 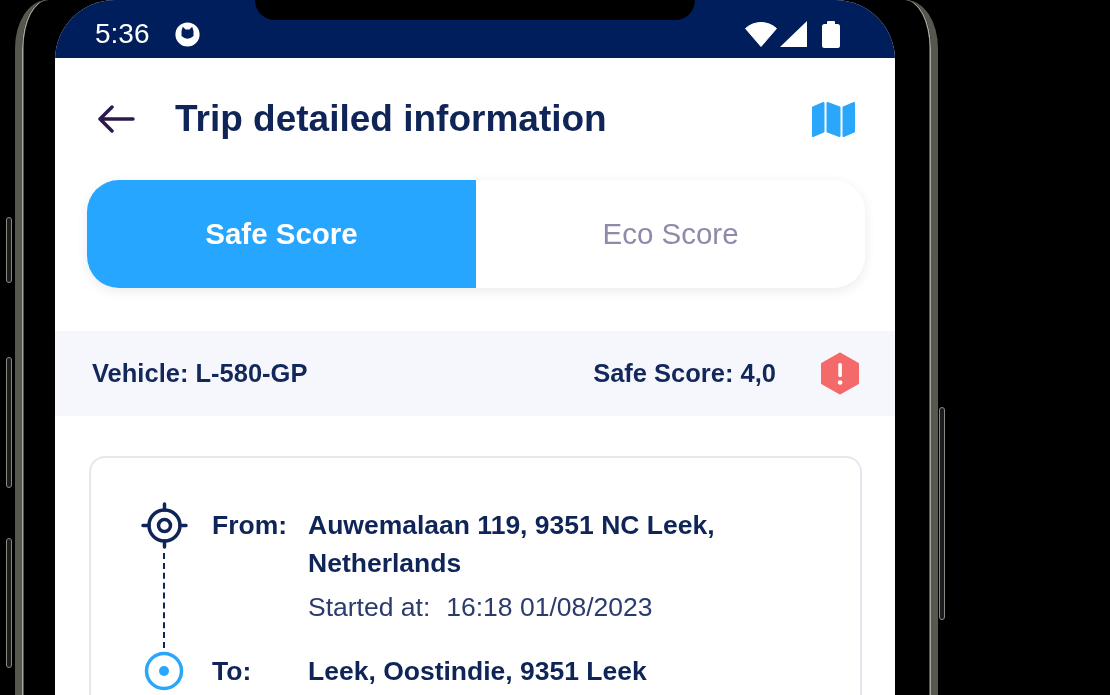 I want to click on wifi-icon, so click(x=761, y=34).